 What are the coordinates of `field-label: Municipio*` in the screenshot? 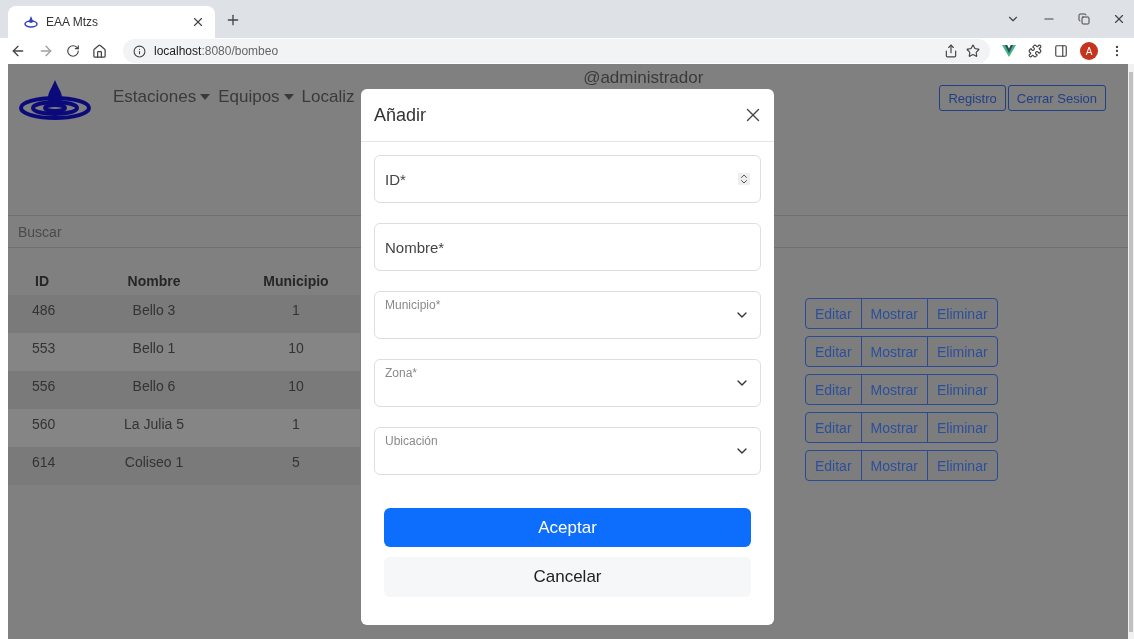 It's located at (413, 305).